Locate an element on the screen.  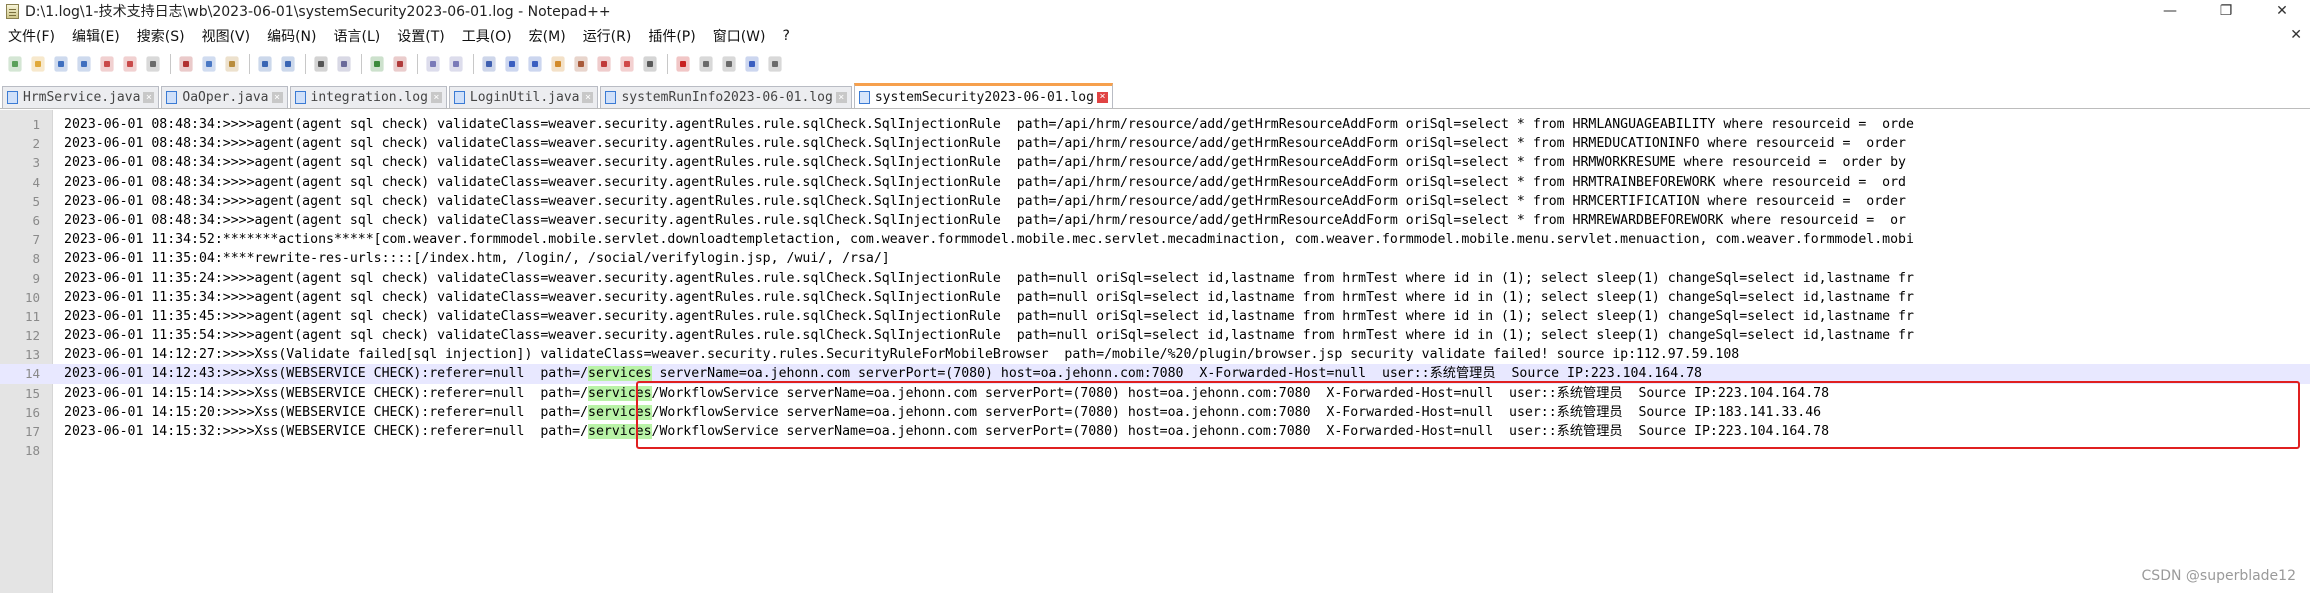
window-controls: — ❐ ✕ is located at coordinates (2226, 11).